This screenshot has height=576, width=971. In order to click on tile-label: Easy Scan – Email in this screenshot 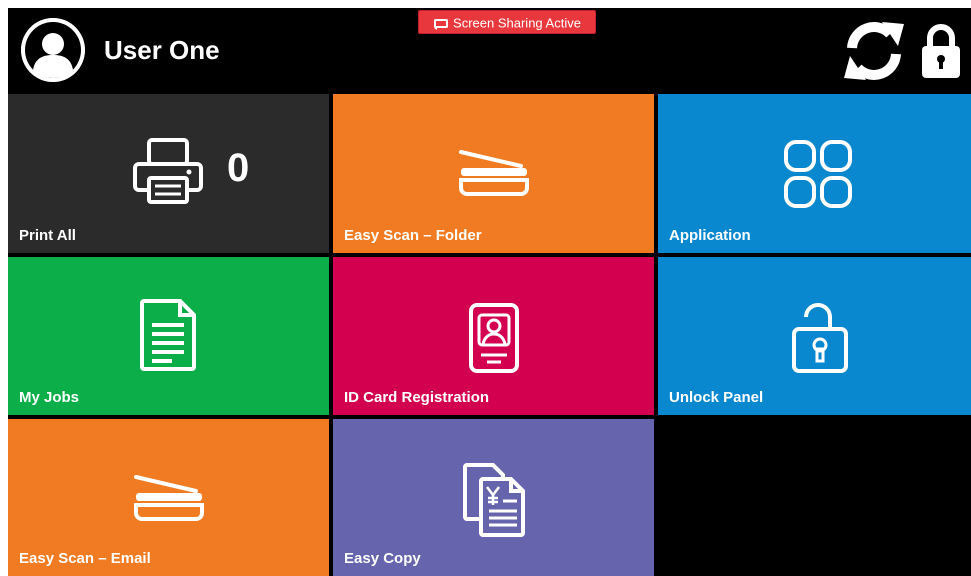, I will do `click(85, 558)`.